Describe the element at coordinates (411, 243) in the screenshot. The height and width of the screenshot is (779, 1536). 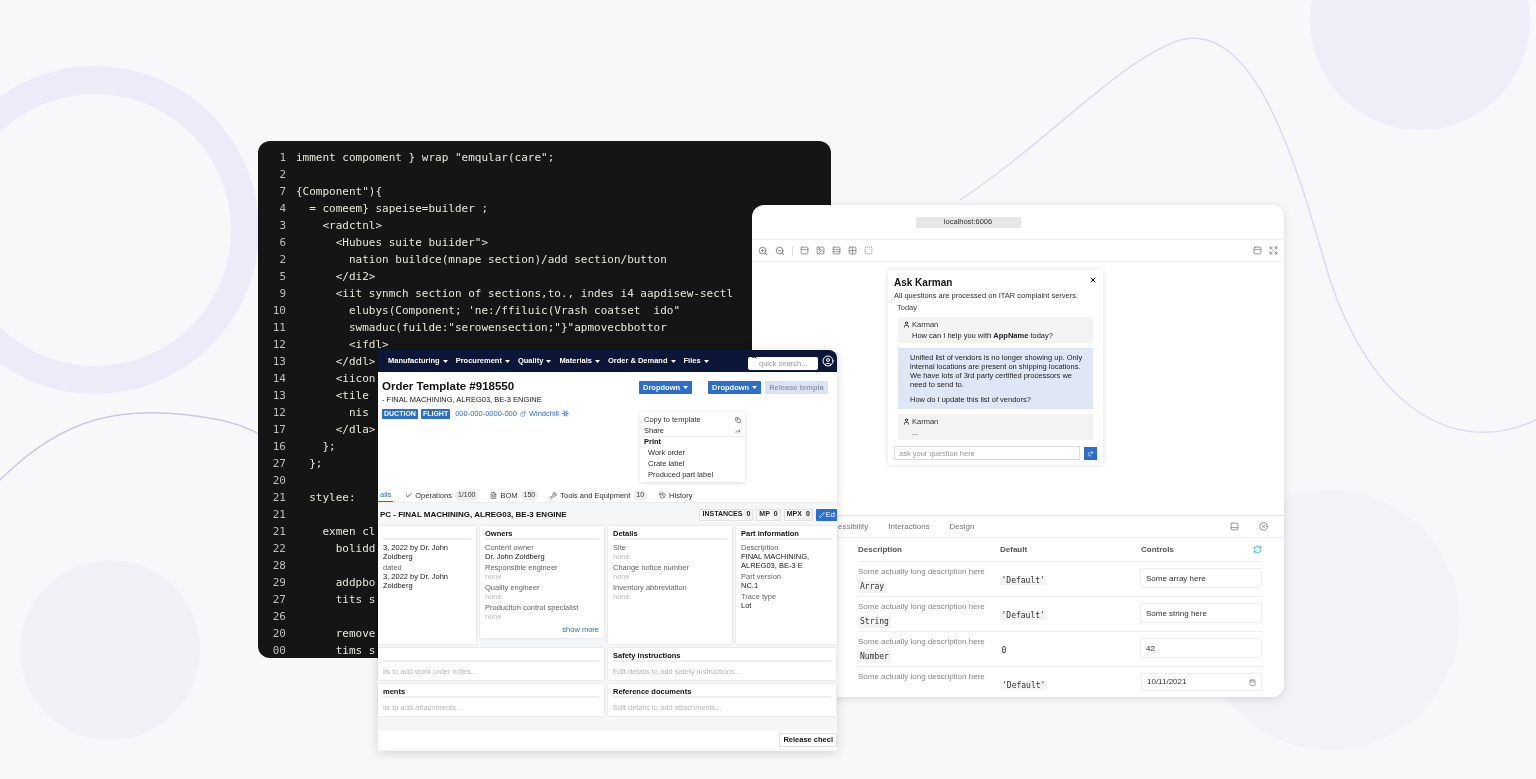
I see `code-line: <Hubues suite buiider">` at that location.